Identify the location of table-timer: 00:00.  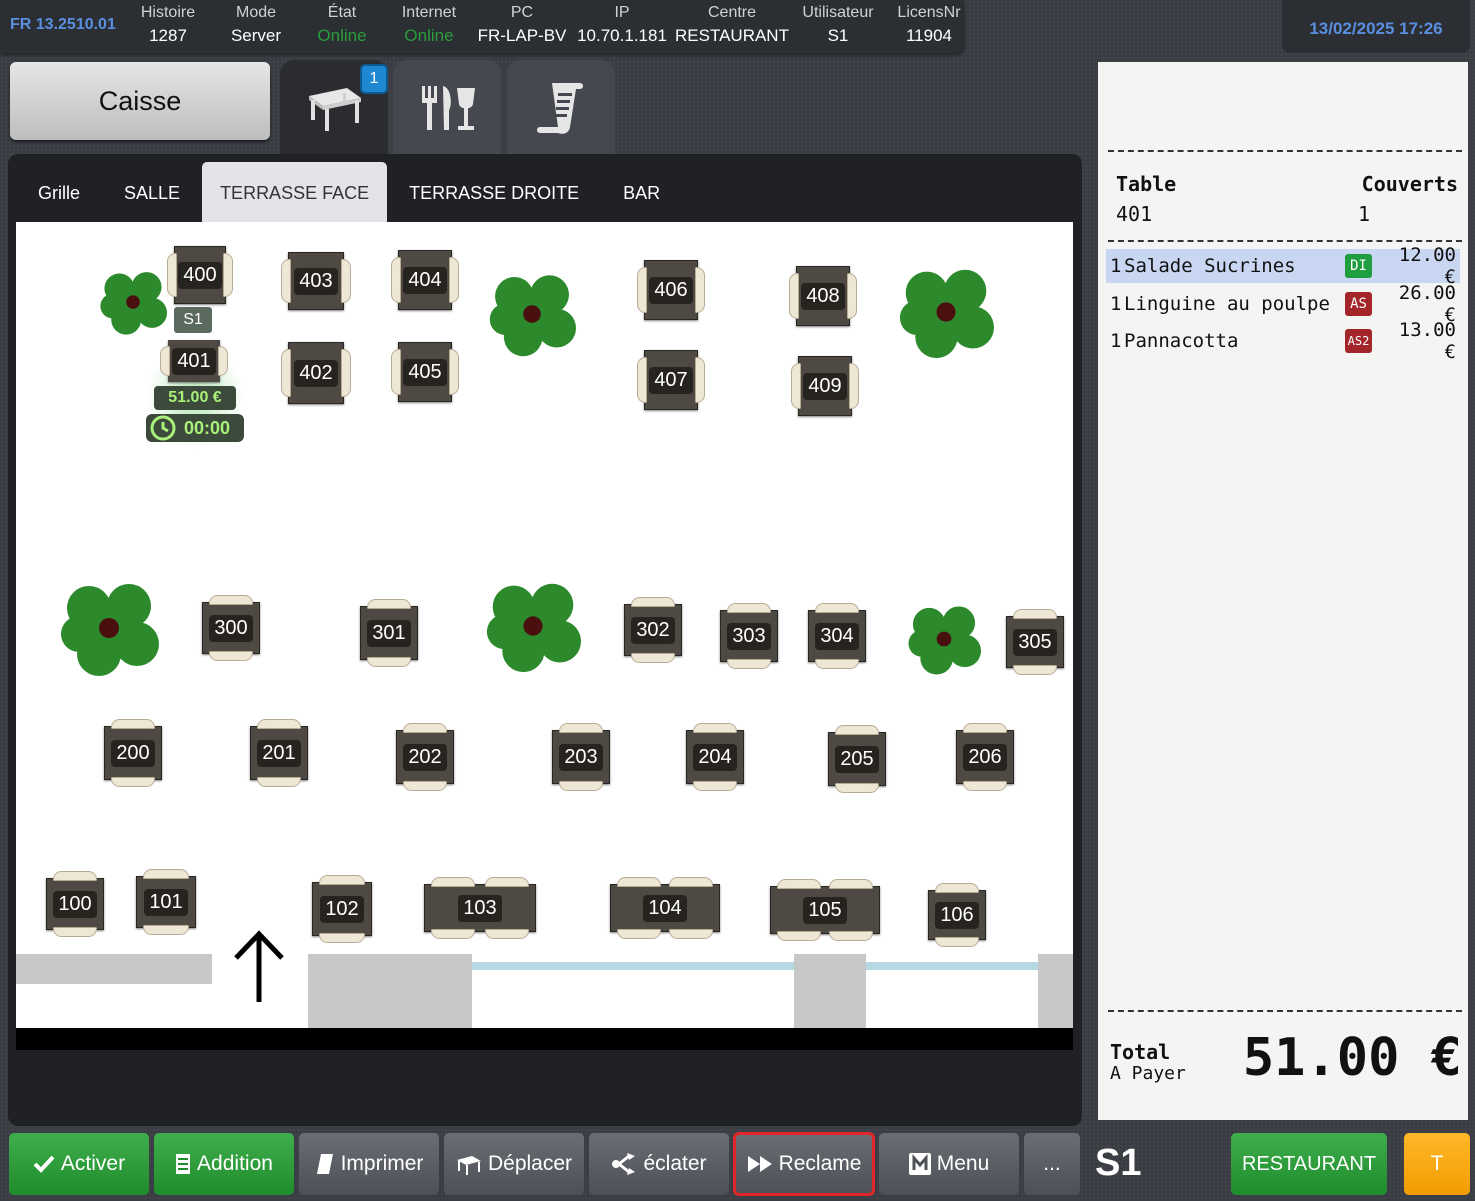
(195, 428).